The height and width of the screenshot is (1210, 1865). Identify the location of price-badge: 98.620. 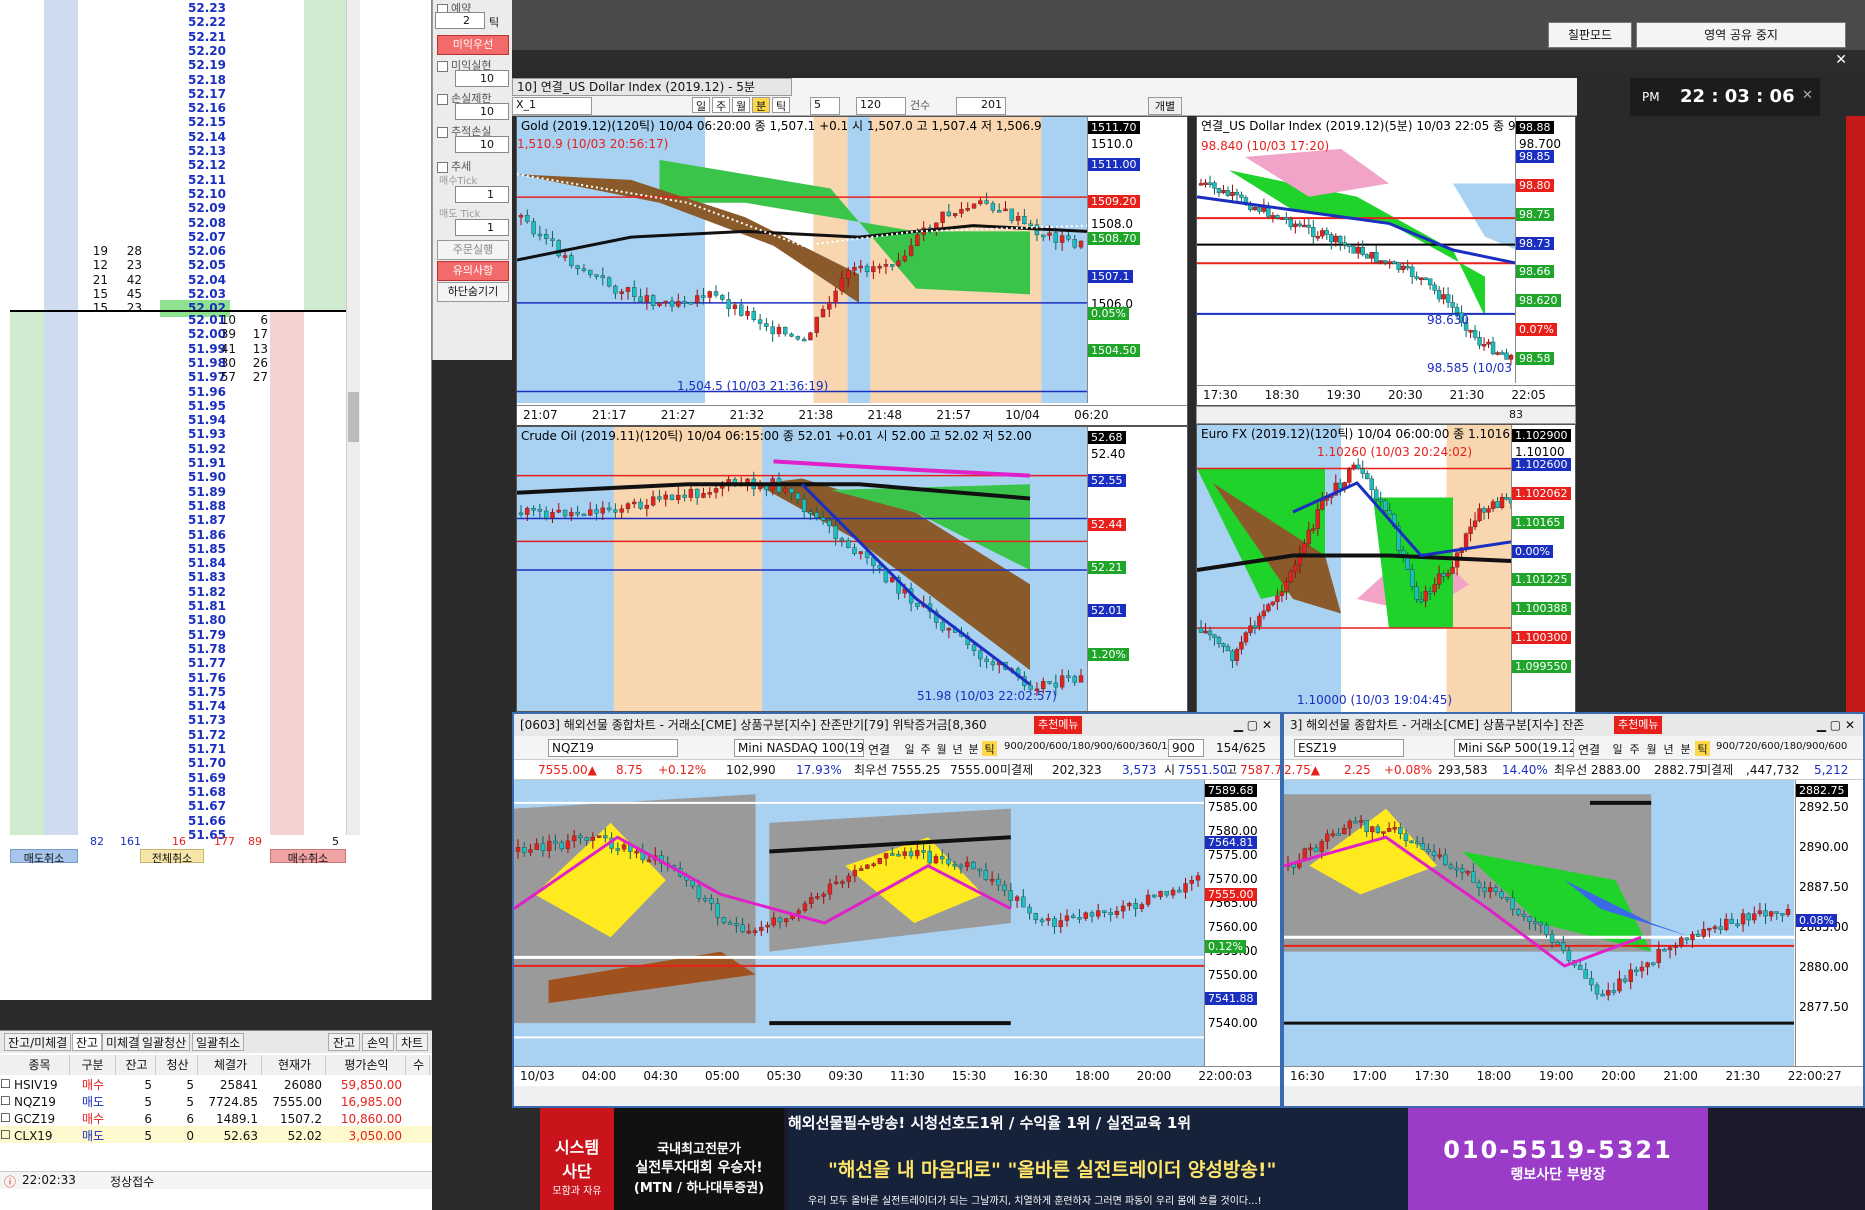
(1538, 301).